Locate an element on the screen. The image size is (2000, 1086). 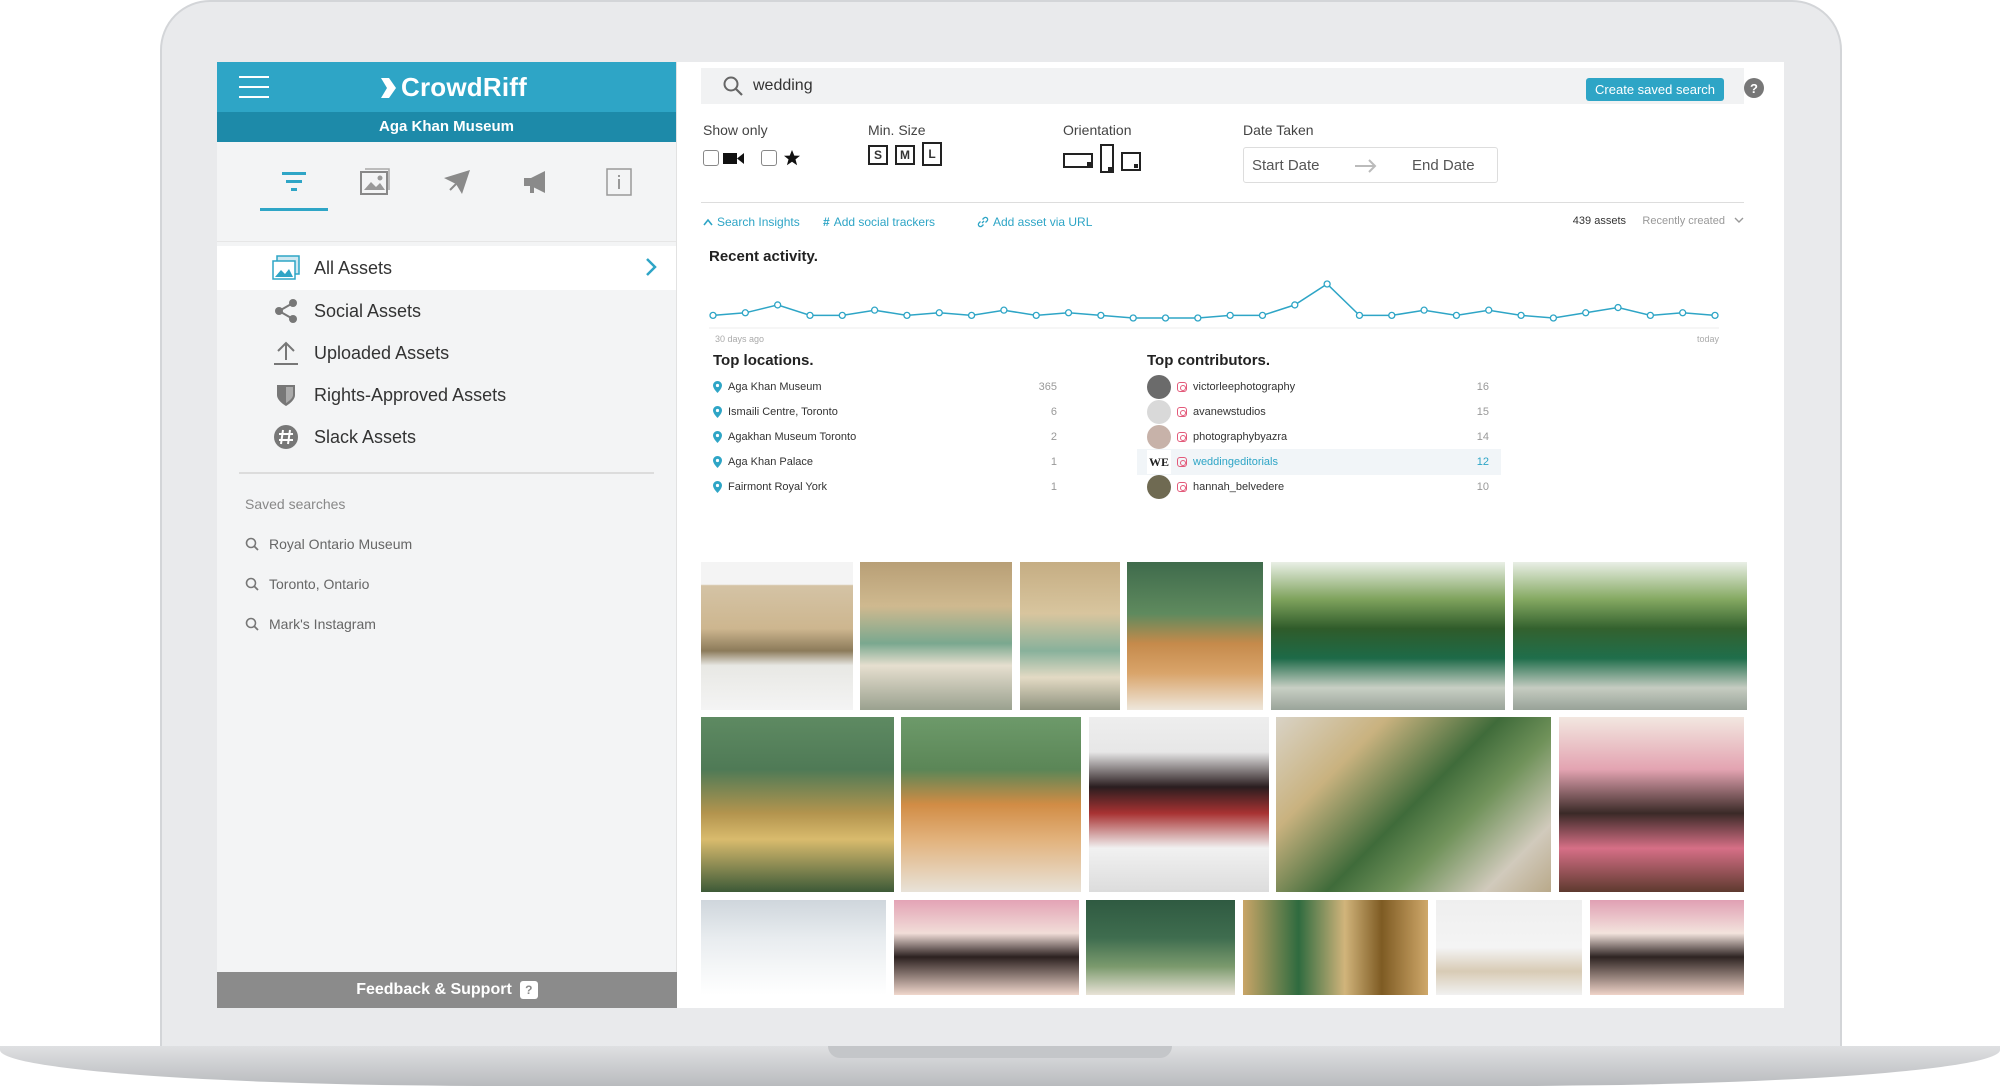
sidebar-item-slack-assets: Slack Assets is located at coordinates (446, 437).